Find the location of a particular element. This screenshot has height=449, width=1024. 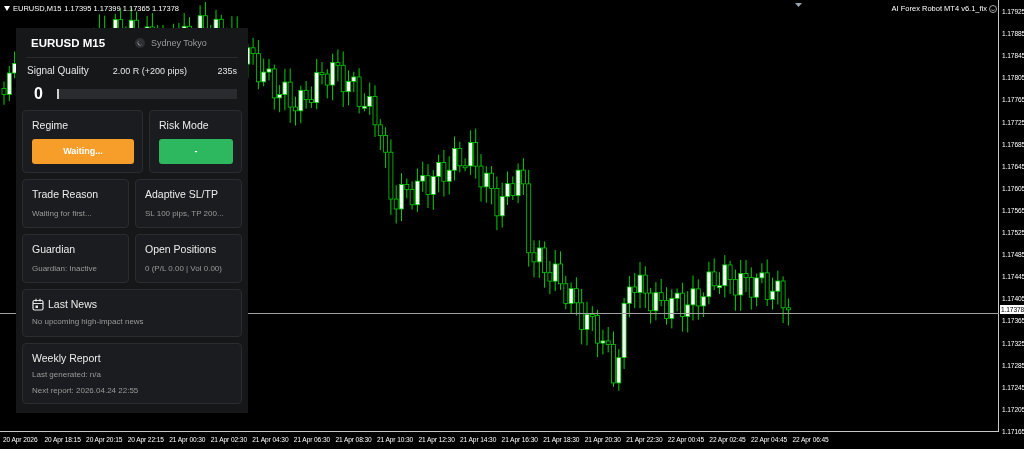

card-text: Guardian: Inactive is located at coordinates (65, 269).